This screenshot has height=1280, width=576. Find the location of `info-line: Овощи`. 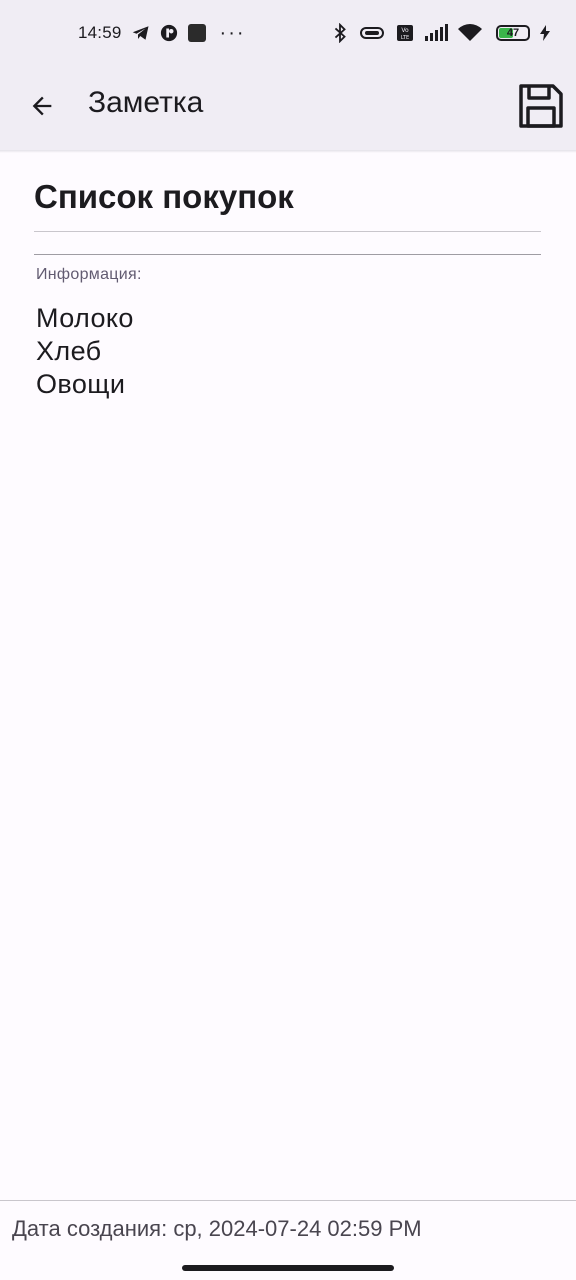

info-line: Овощи is located at coordinates (81, 384).